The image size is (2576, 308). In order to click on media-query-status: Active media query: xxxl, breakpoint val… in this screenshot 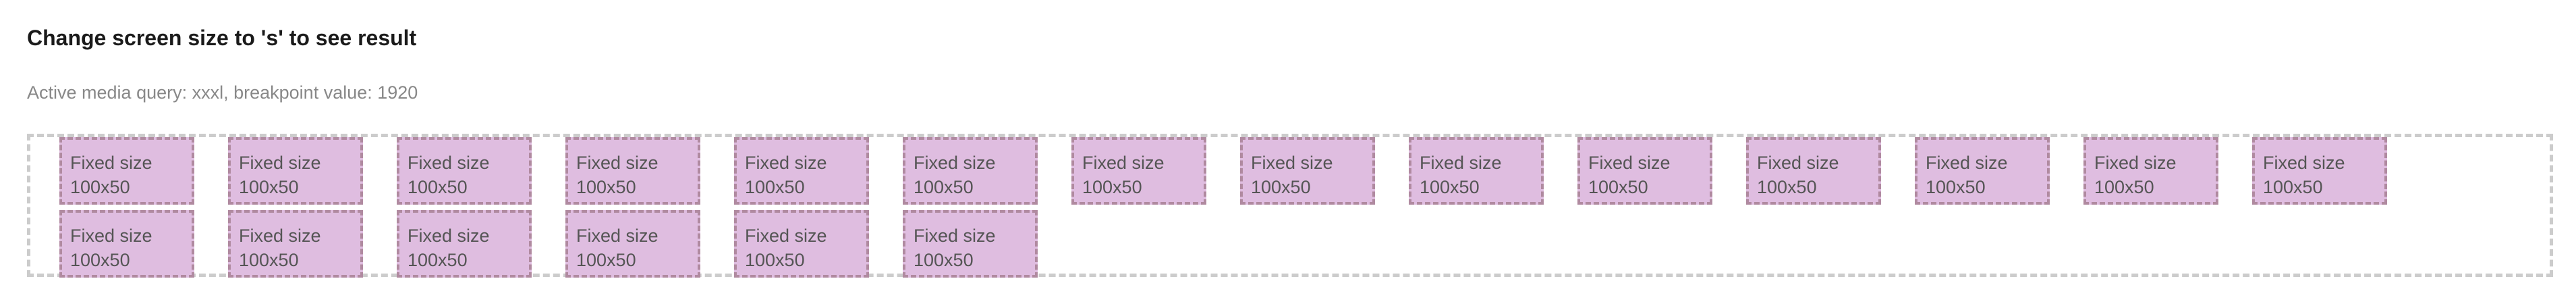, I will do `click(222, 92)`.